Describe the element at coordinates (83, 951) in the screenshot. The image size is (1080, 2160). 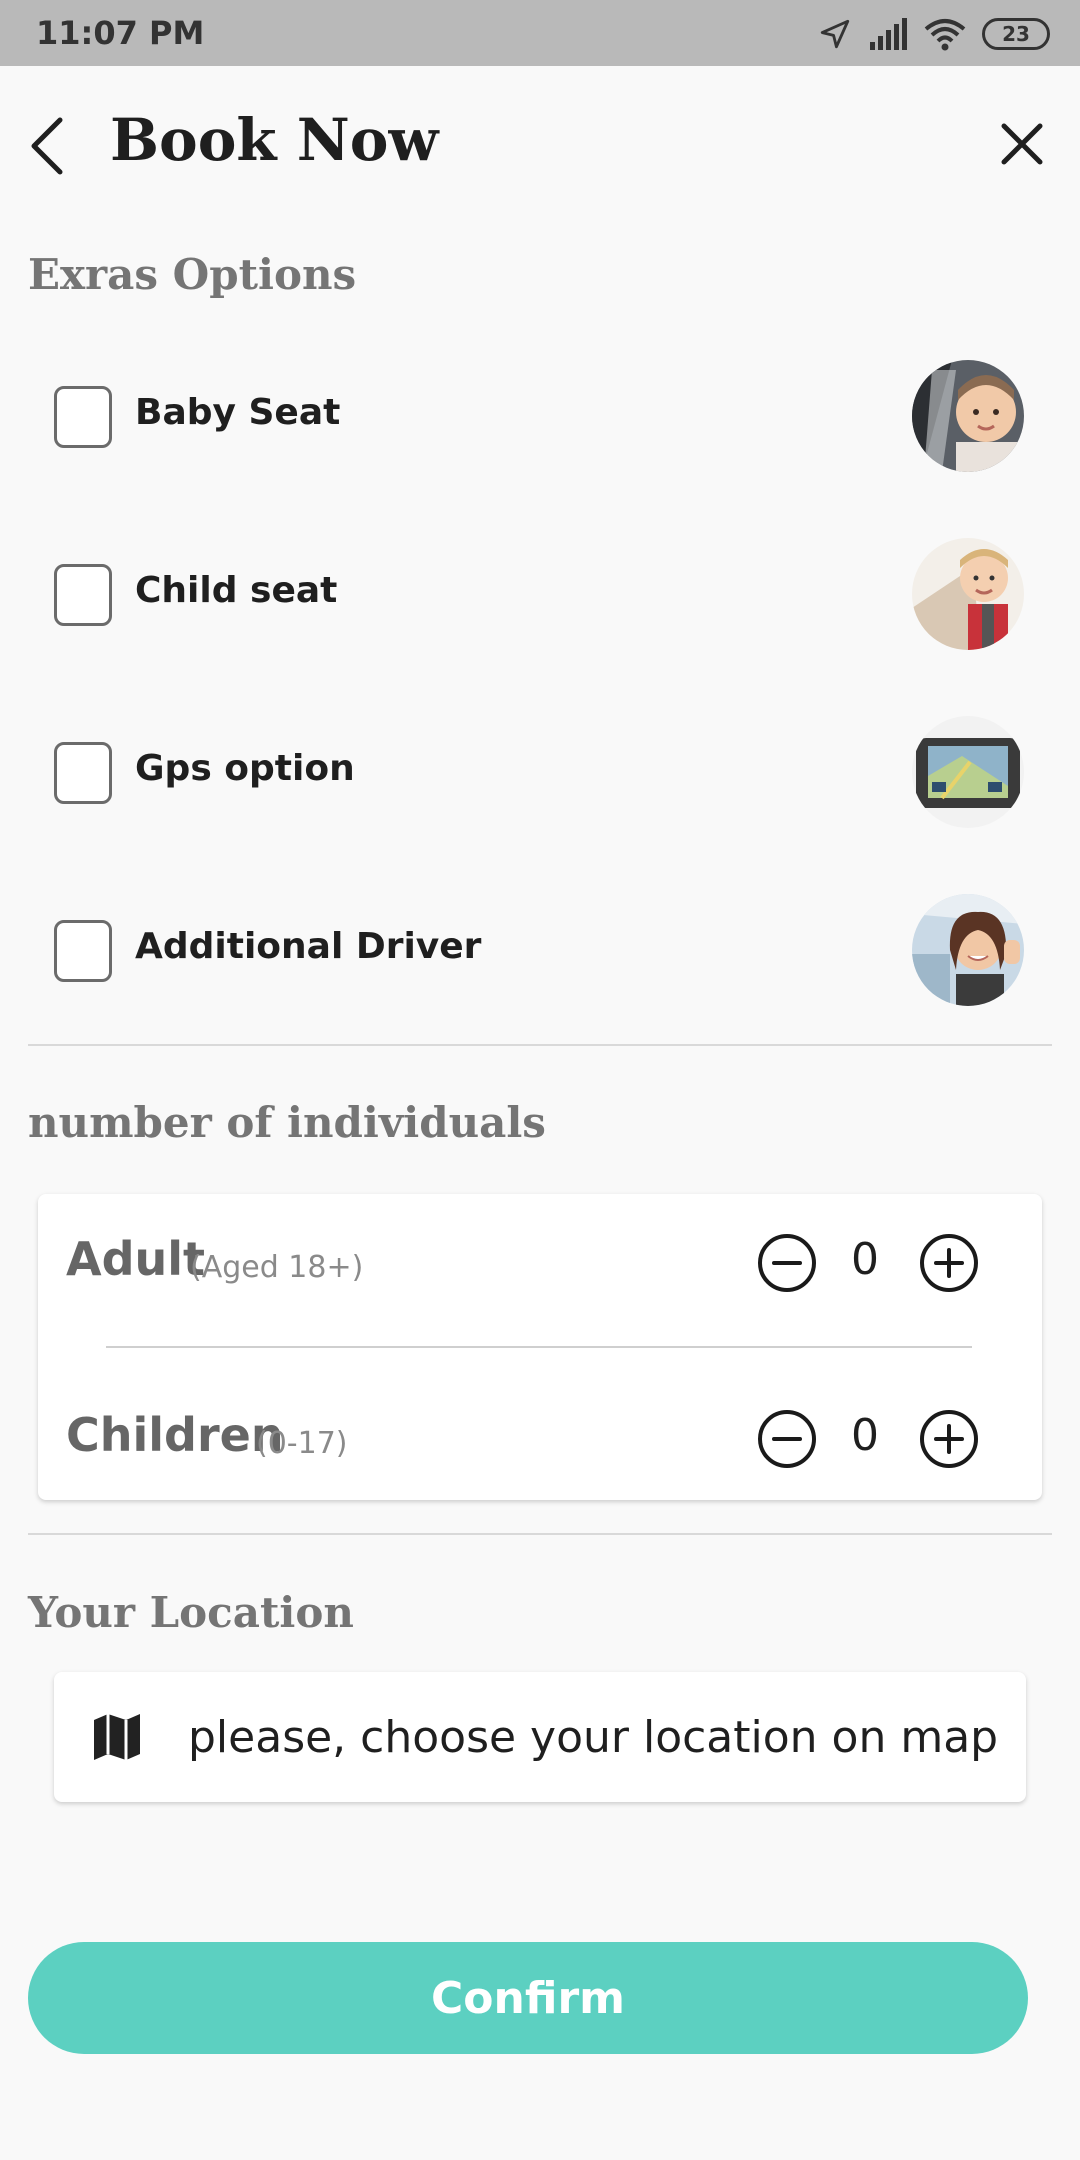
I see `additional-driver-checkbox` at that location.